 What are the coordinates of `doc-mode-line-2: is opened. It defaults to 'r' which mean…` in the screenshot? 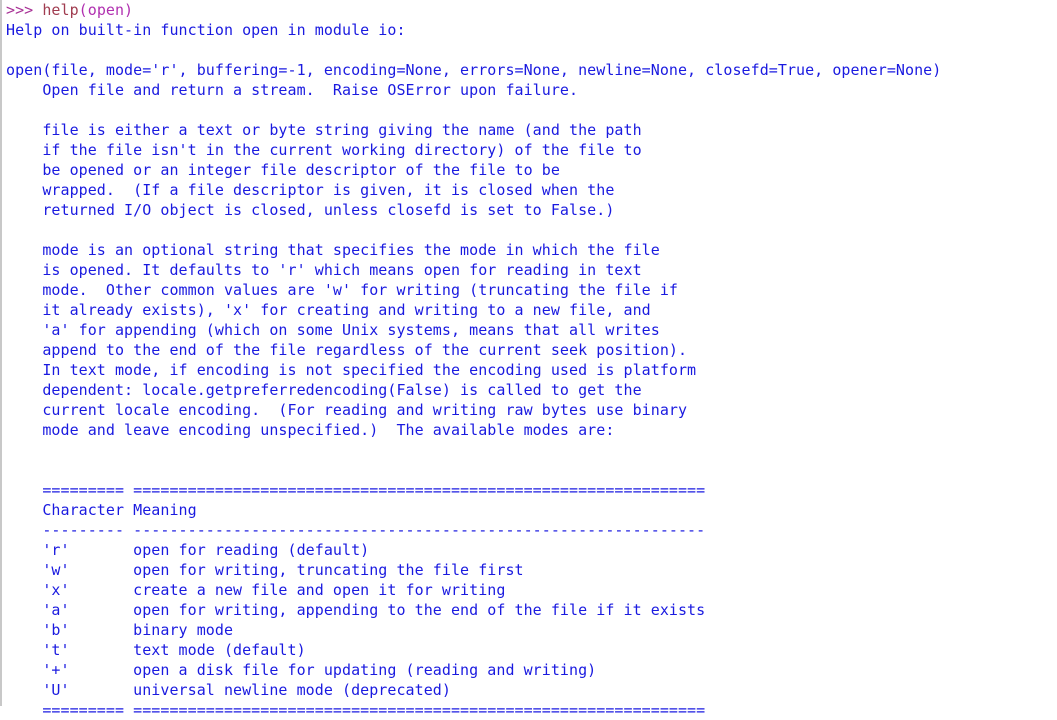 It's located at (324, 270).